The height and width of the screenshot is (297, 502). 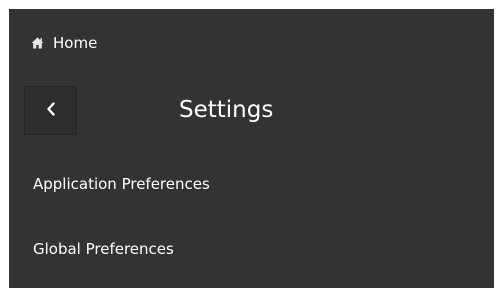 What do you see at coordinates (103, 249) in the screenshot?
I see `menu-item-global-preferences: Global Preferences` at bounding box center [103, 249].